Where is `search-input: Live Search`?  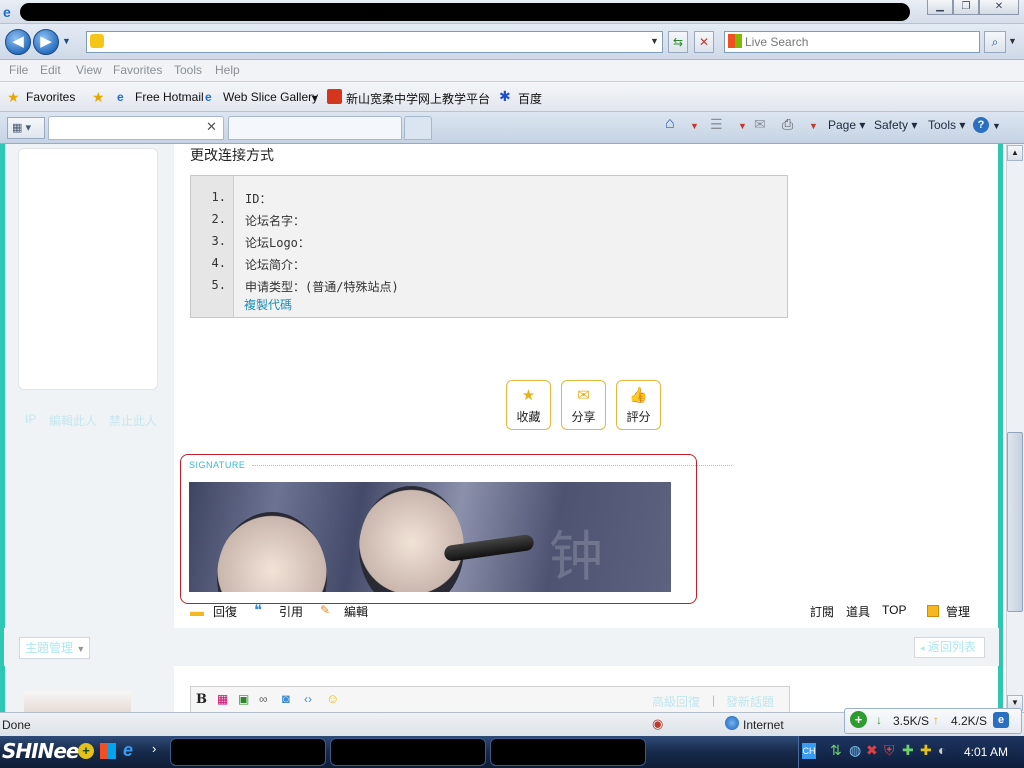
search-input: Live Search is located at coordinates (852, 42).